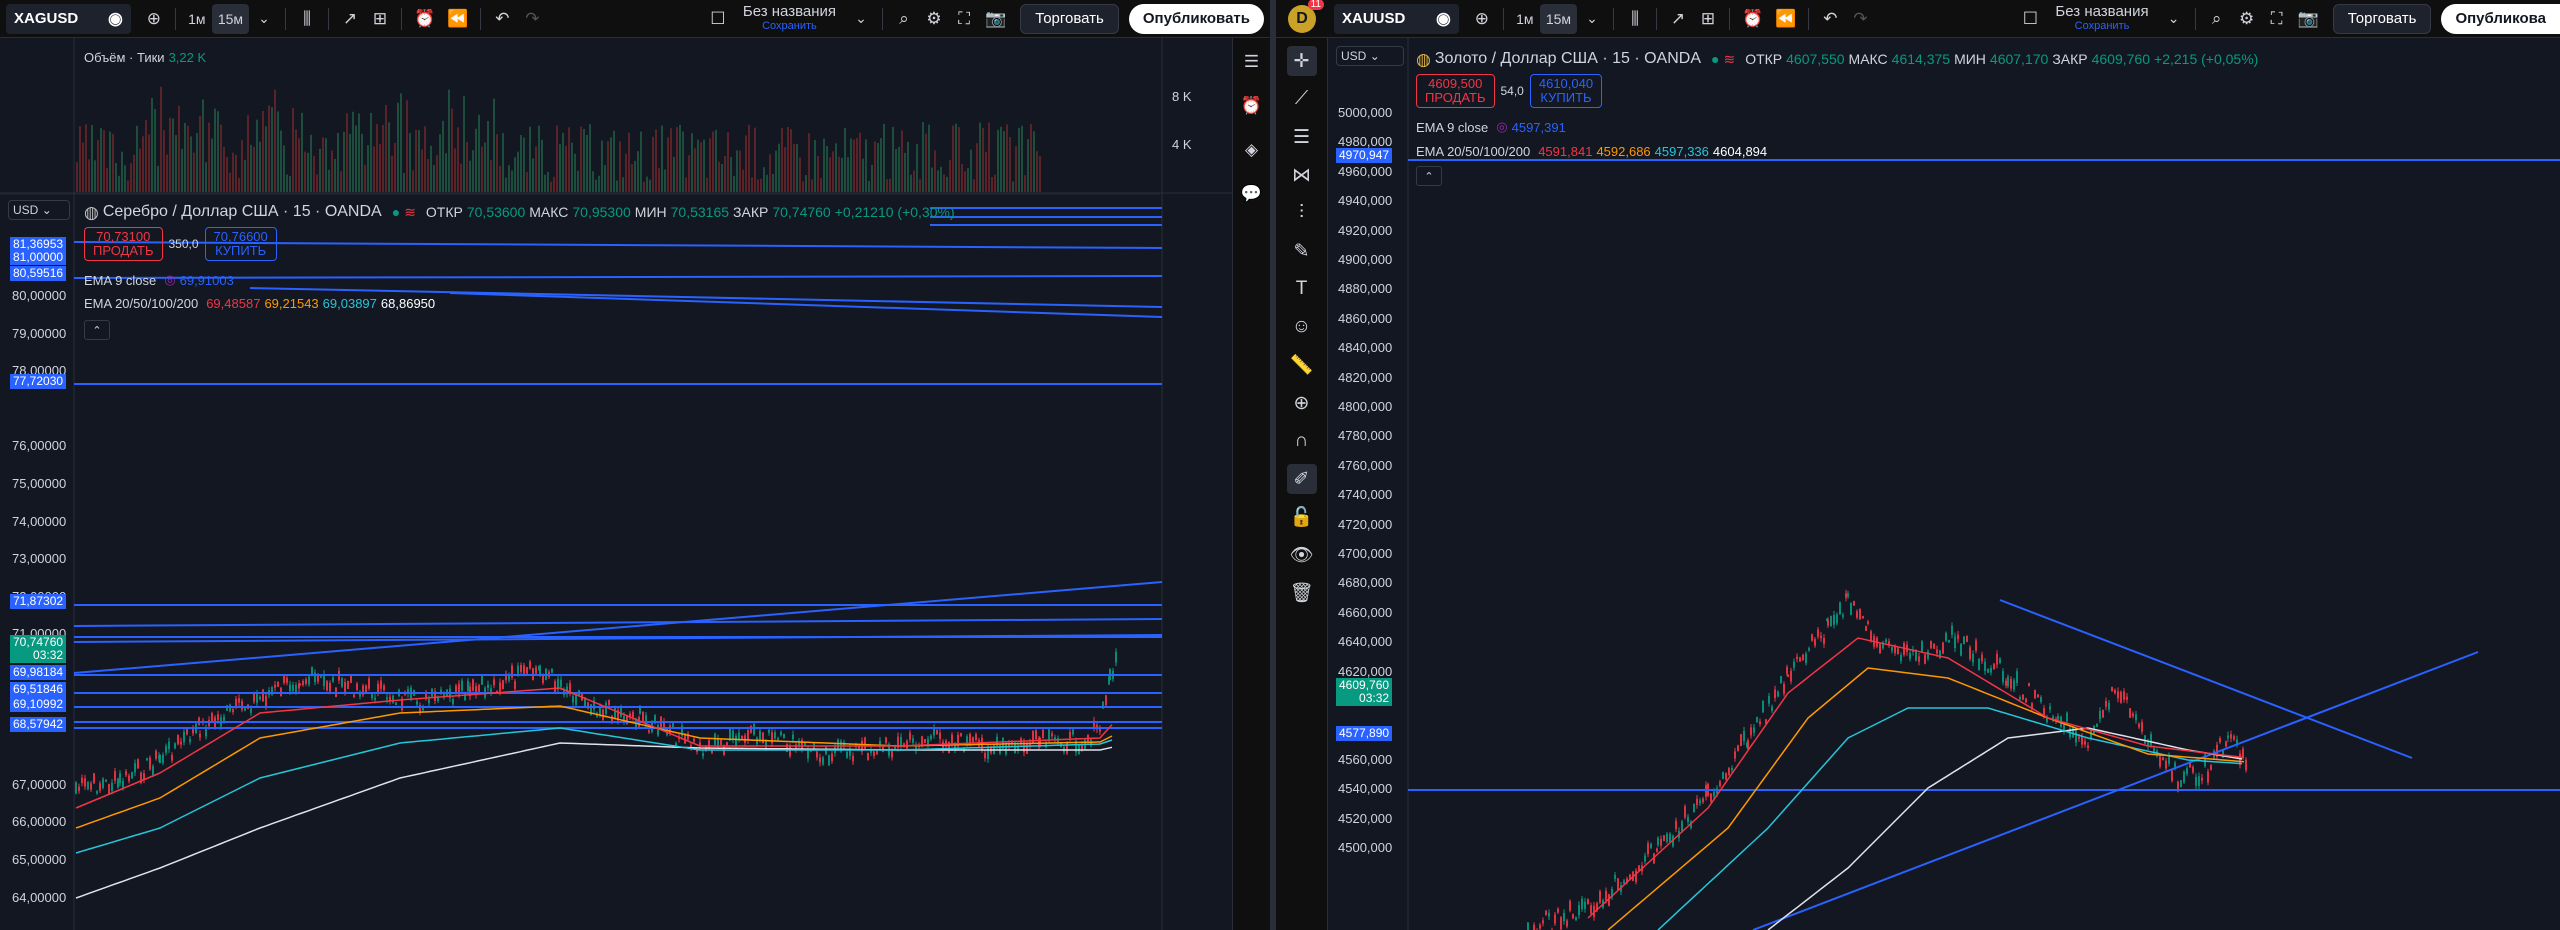 The width and height of the screenshot is (2560, 930). Describe the element at coordinates (1251, 105) in the screenshot. I see `alerts-clock-icon: ⏰` at that location.